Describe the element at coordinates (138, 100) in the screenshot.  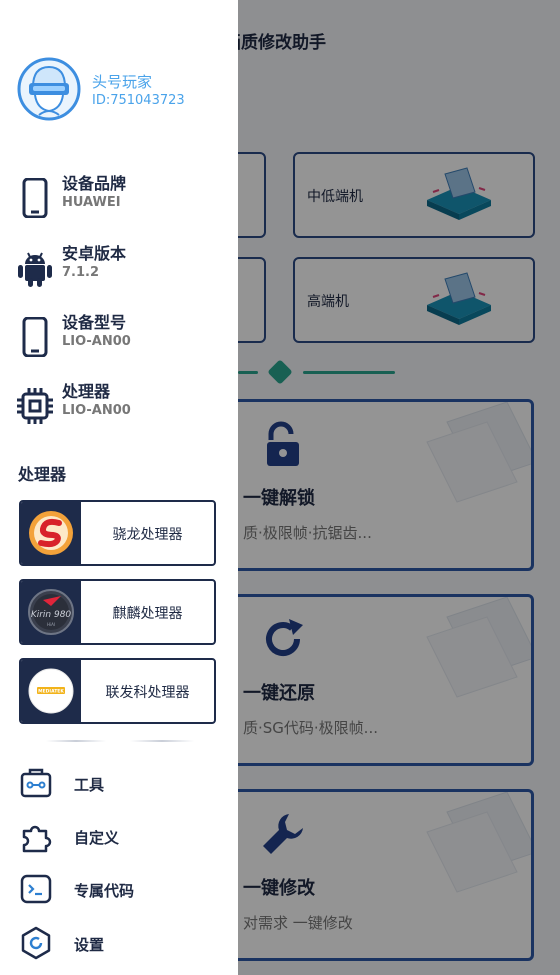
I see `user-id: ID:751043723` at that location.